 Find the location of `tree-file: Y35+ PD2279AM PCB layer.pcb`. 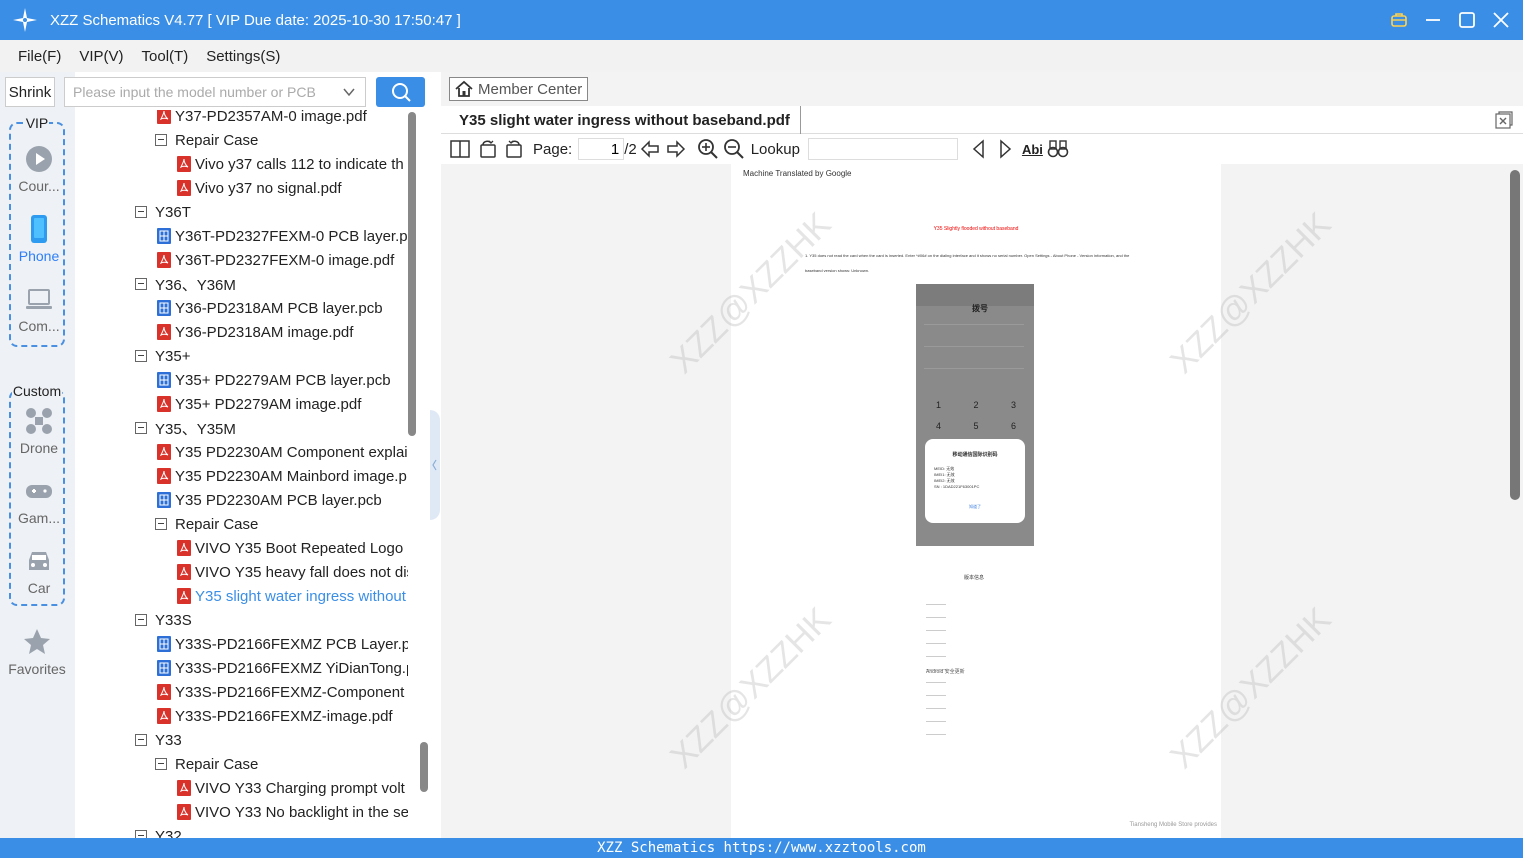

tree-file: Y35+ PD2279AM PCB layer.pcb is located at coordinates (274, 380).